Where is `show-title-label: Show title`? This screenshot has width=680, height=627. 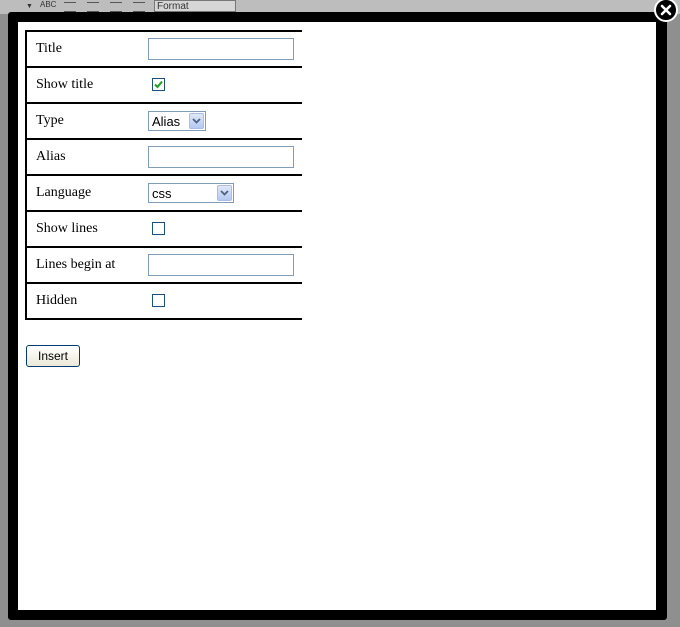
show-title-label: Show title is located at coordinates (87, 85).